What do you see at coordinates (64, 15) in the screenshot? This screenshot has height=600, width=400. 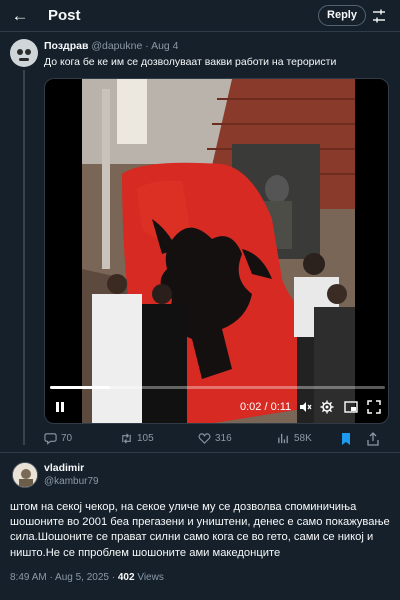 I see `page-title: Post` at bounding box center [64, 15].